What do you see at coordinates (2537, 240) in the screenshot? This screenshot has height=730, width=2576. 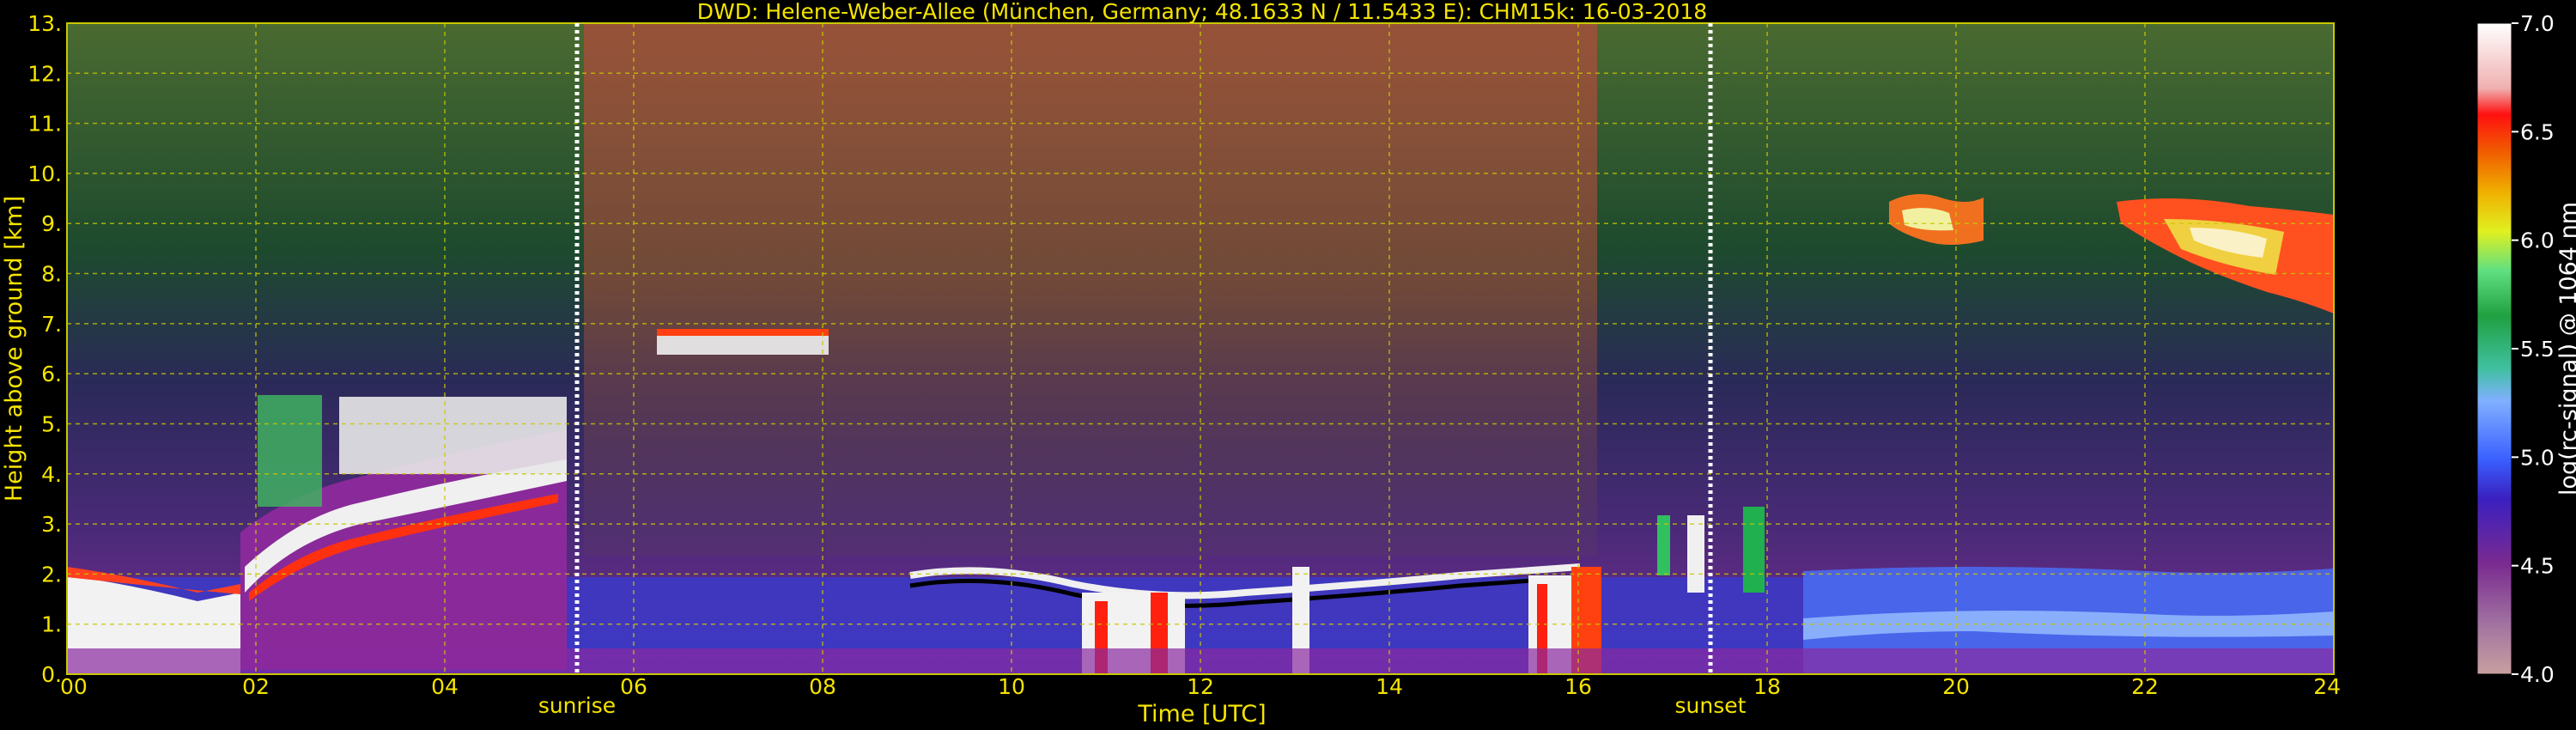 I see `colorbar-tick-label: 6.0` at bounding box center [2537, 240].